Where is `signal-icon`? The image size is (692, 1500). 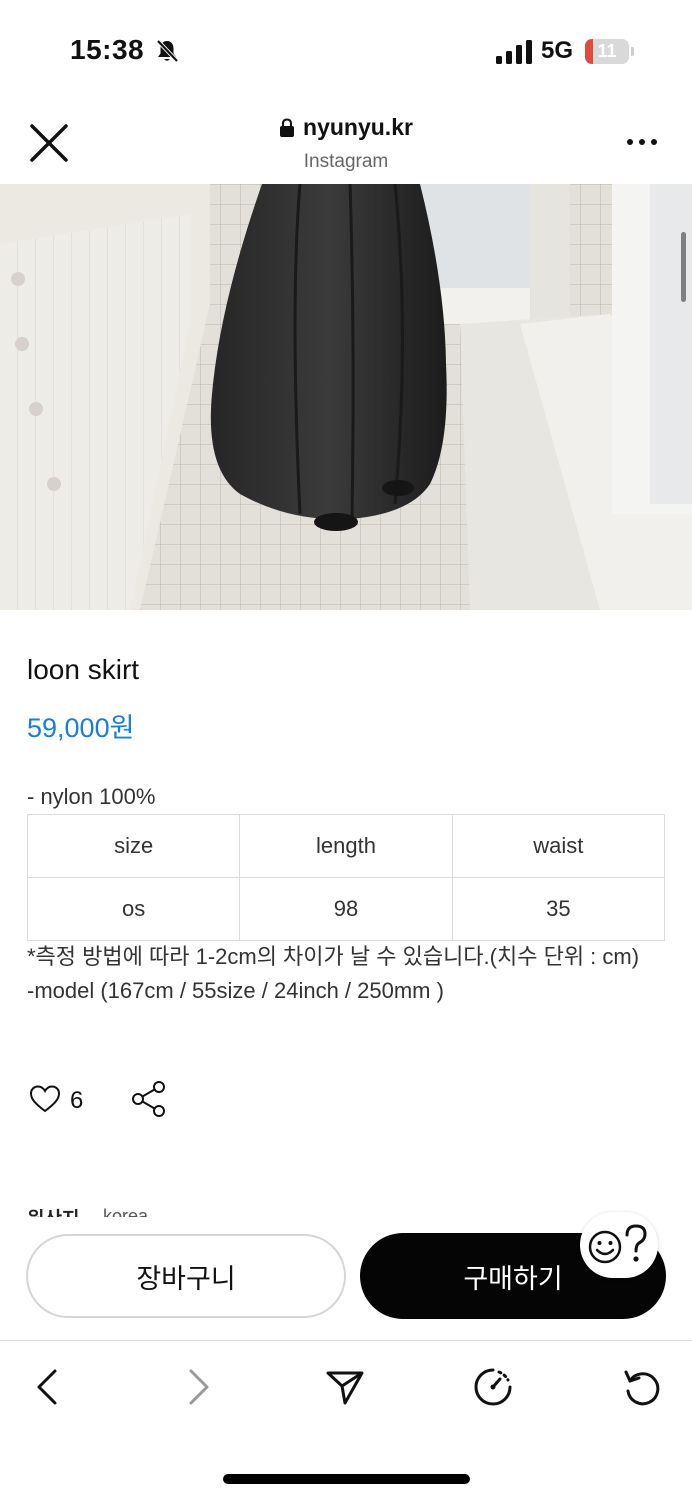
signal-icon is located at coordinates (514, 52).